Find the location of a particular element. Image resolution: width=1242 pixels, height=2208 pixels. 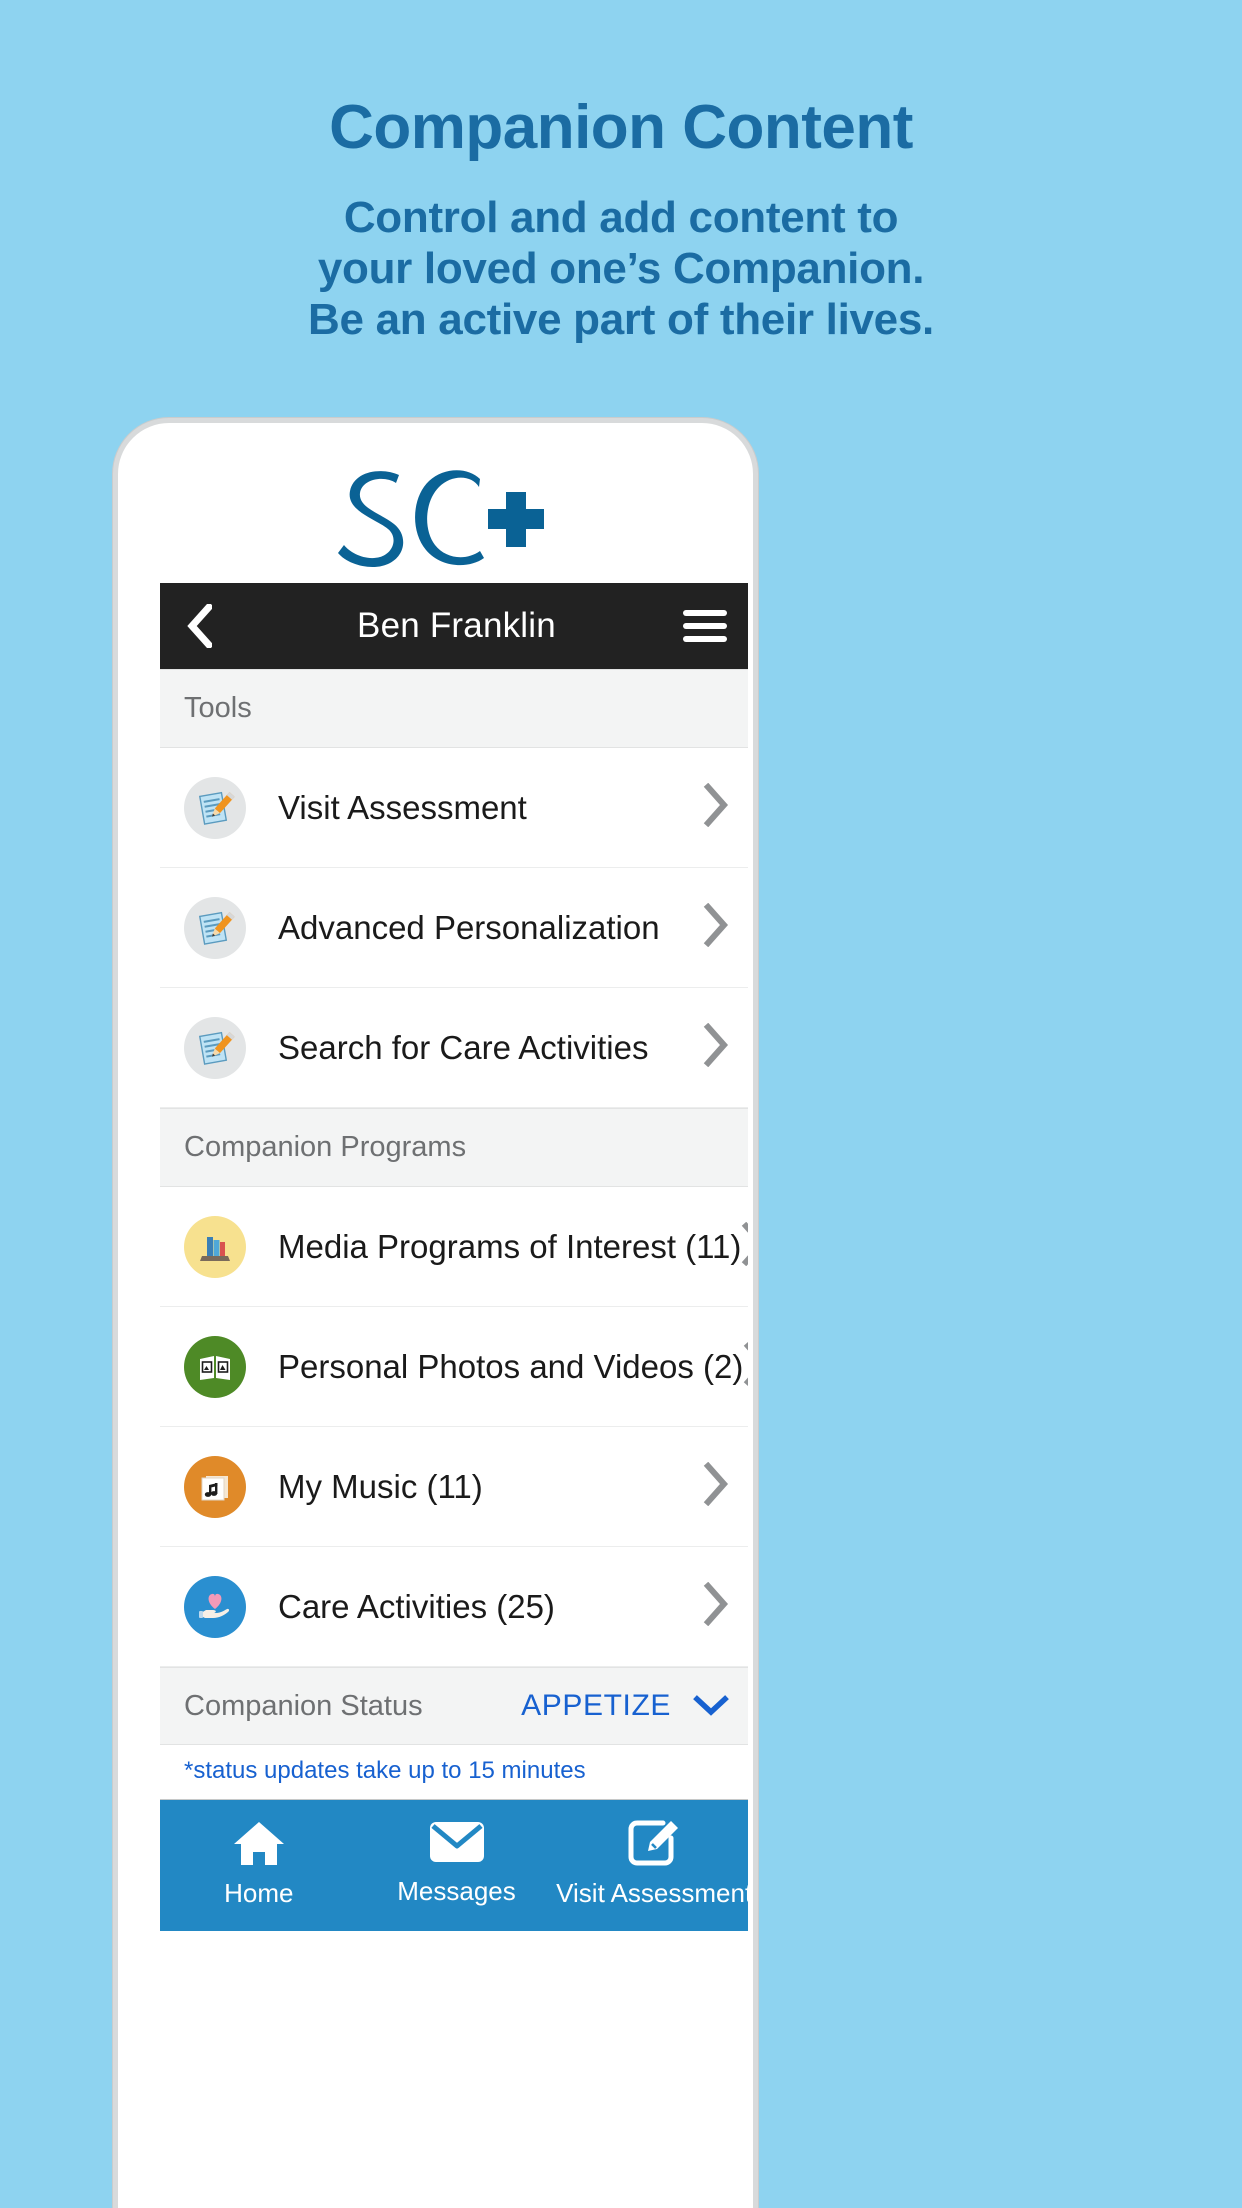

list-item-label: My Music (11) is located at coordinates (380, 1486).